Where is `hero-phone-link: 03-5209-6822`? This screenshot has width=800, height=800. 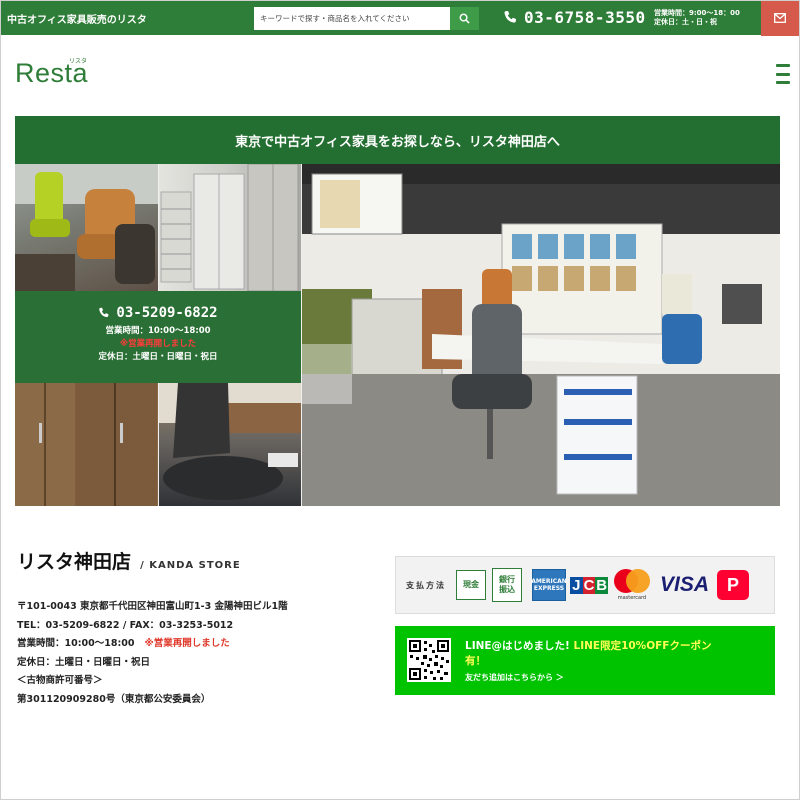 hero-phone-link: 03-5209-6822 is located at coordinates (158, 313).